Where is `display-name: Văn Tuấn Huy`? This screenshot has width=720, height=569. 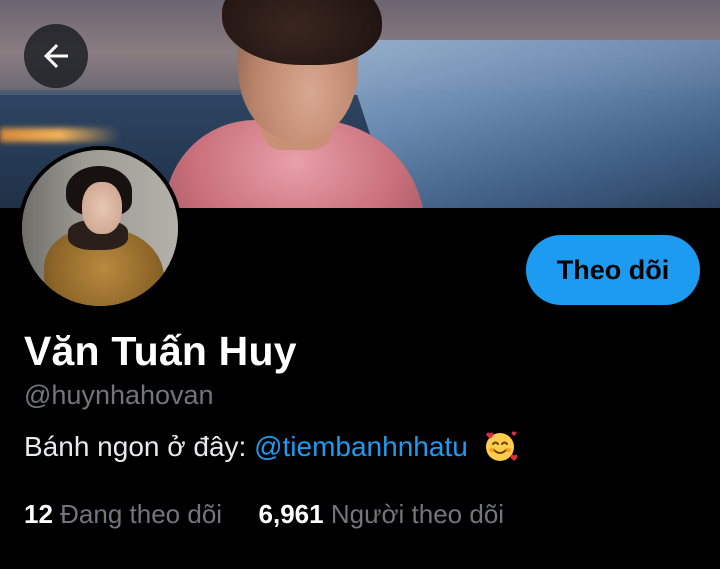 display-name: Văn Tuấn Huy is located at coordinates (160, 351).